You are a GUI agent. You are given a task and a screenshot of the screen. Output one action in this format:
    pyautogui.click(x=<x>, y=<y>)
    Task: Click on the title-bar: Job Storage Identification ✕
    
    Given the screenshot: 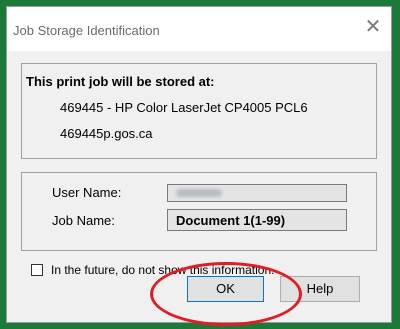 What is the action you would take?
    pyautogui.click(x=199, y=29)
    